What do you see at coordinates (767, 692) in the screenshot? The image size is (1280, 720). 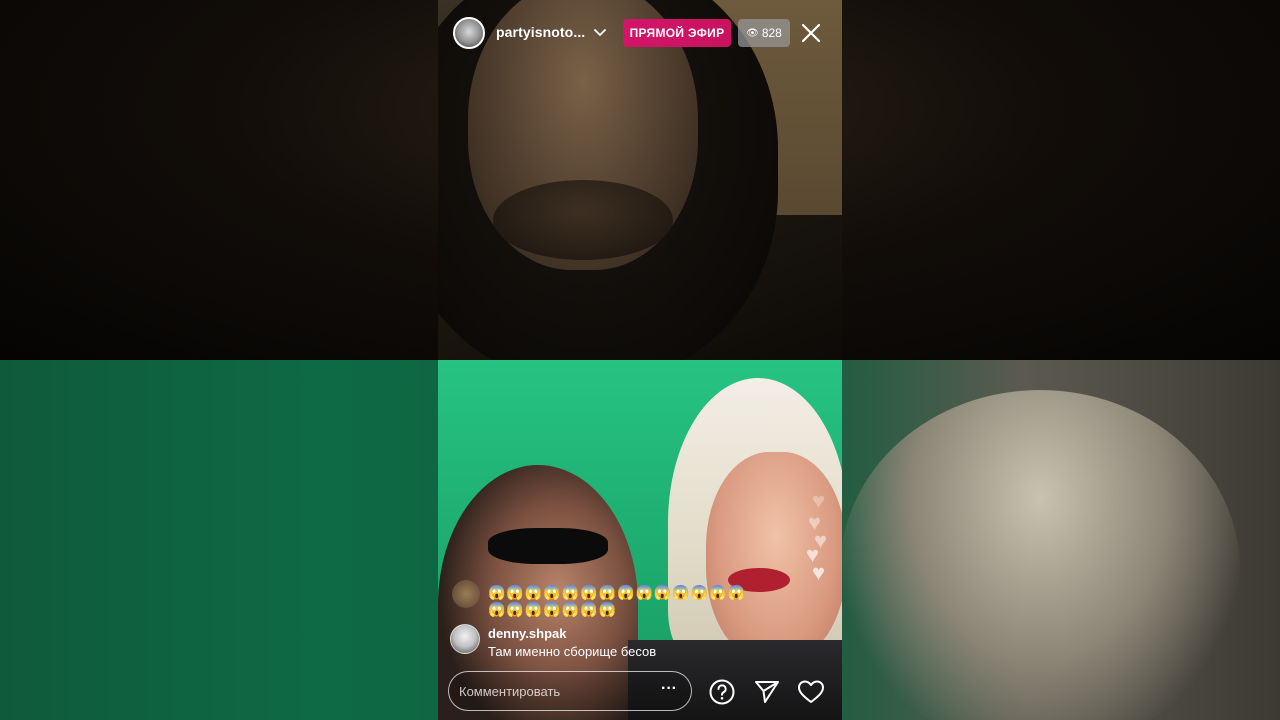 I see `send-icon` at bounding box center [767, 692].